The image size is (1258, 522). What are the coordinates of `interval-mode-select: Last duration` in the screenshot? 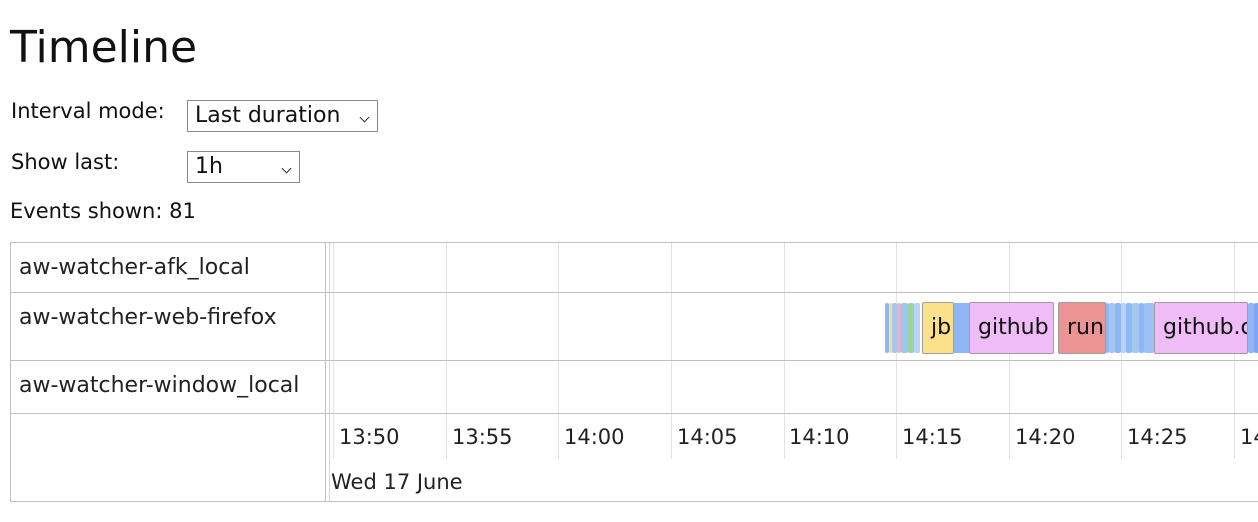 It's located at (282, 116).